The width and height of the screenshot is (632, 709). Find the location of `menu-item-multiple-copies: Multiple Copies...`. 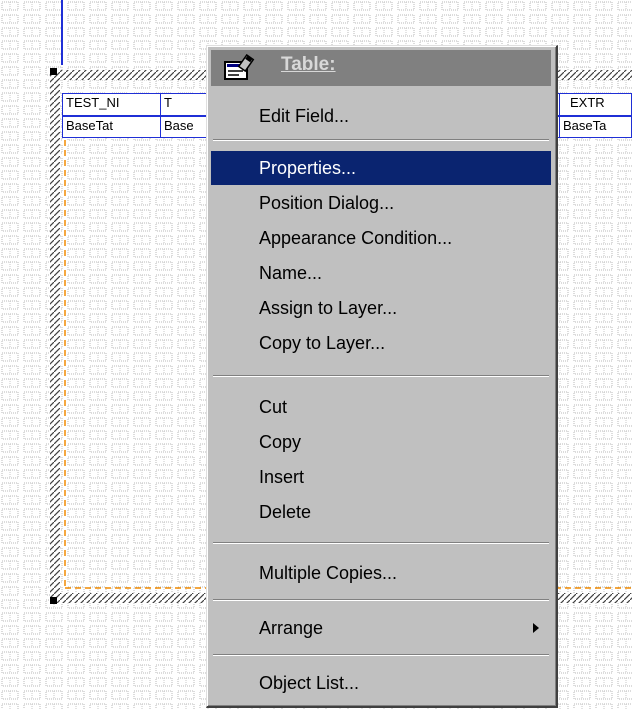

menu-item-multiple-copies: Multiple Copies... is located at coordinates (381, 573).